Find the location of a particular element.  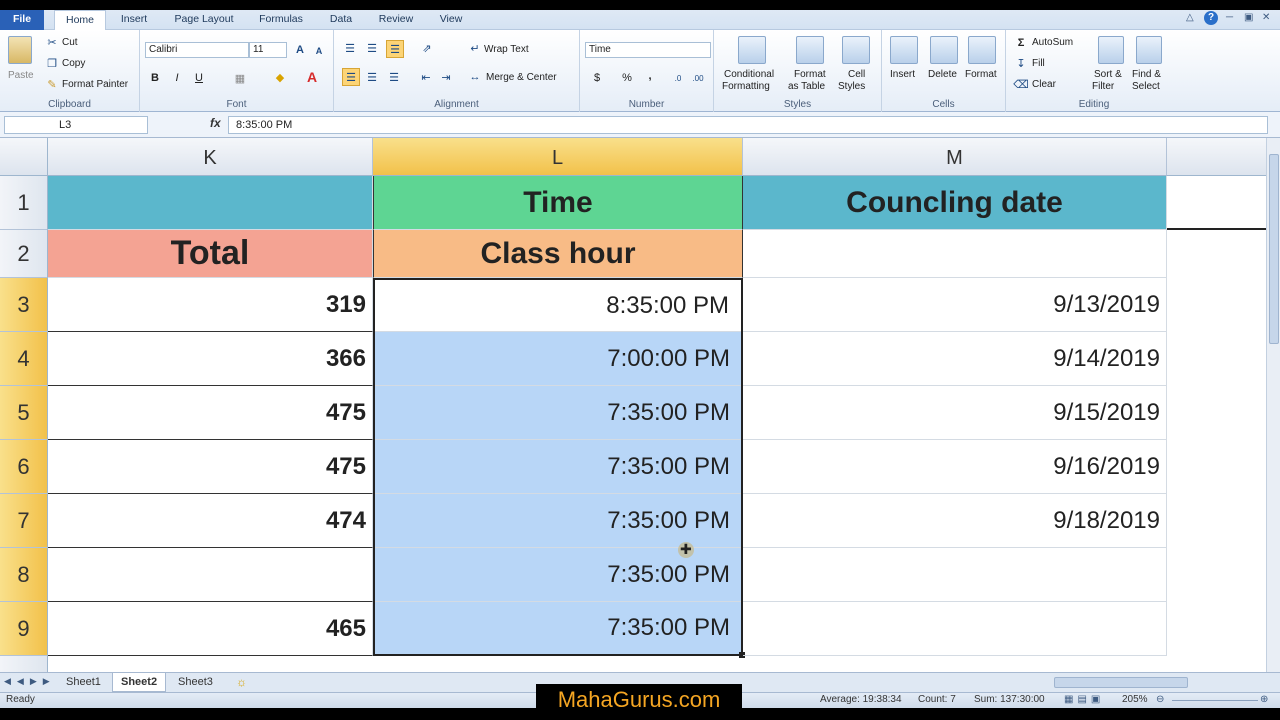

sheet-nav-arrows-icon: ◀◀▶▶ is located at coordinates (30, 681).